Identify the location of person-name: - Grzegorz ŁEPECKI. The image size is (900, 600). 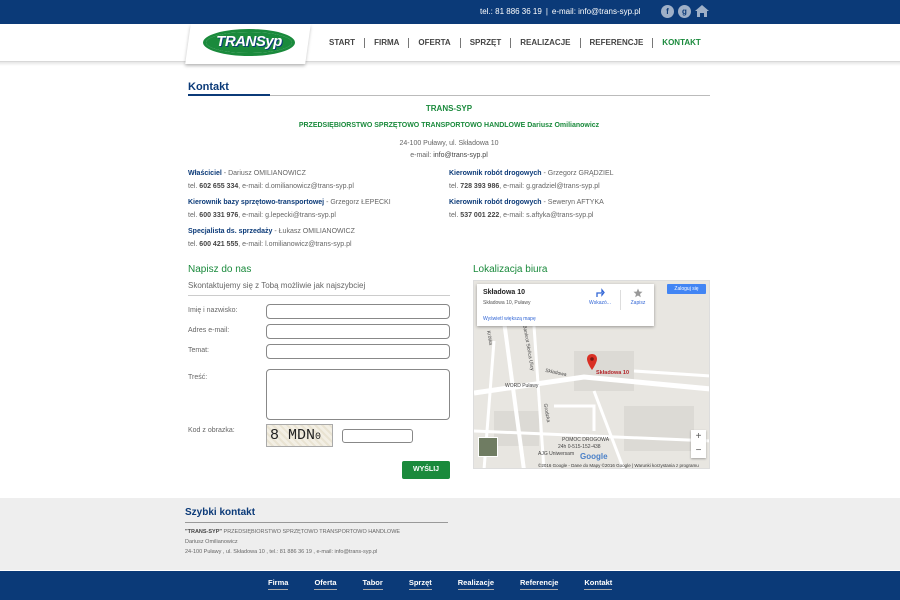
(357, 202).